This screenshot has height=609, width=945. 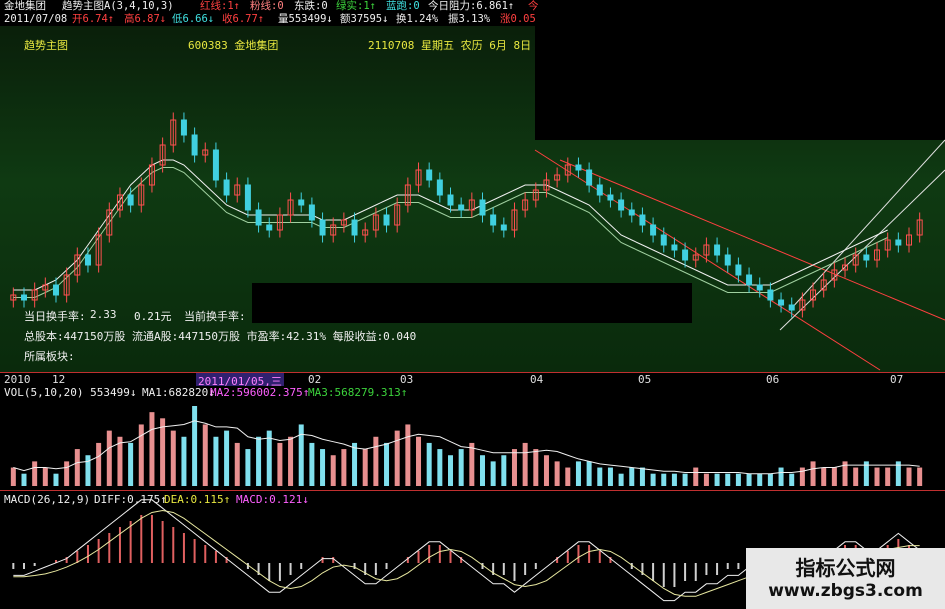 I want to click on quote-amount: 额37595↓, so click(x=364, y=19).